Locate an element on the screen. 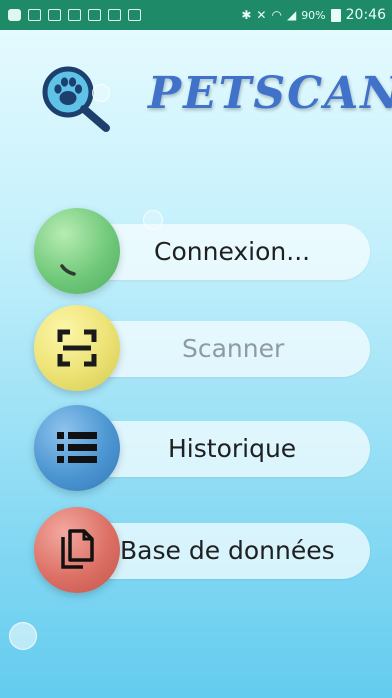  scanner-button: Scanner is located at coordinates (202, 348).